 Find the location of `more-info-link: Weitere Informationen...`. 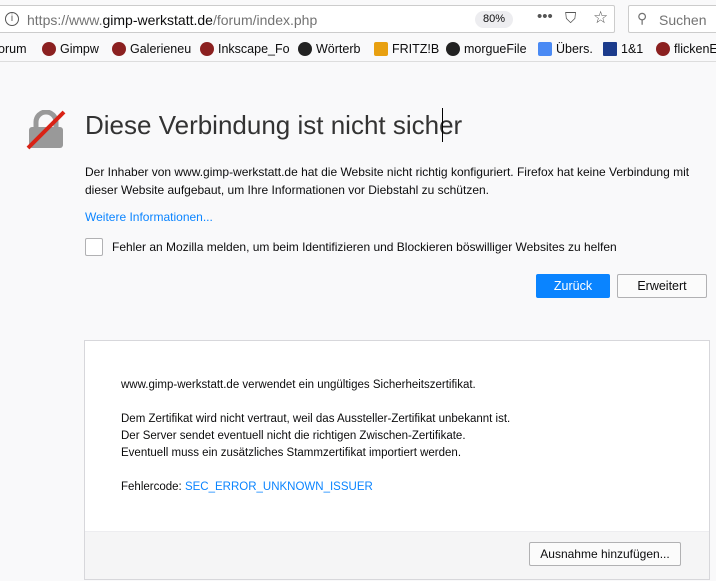

more-info-link: Weitere Informationen... is located at coordinates (149, 217).